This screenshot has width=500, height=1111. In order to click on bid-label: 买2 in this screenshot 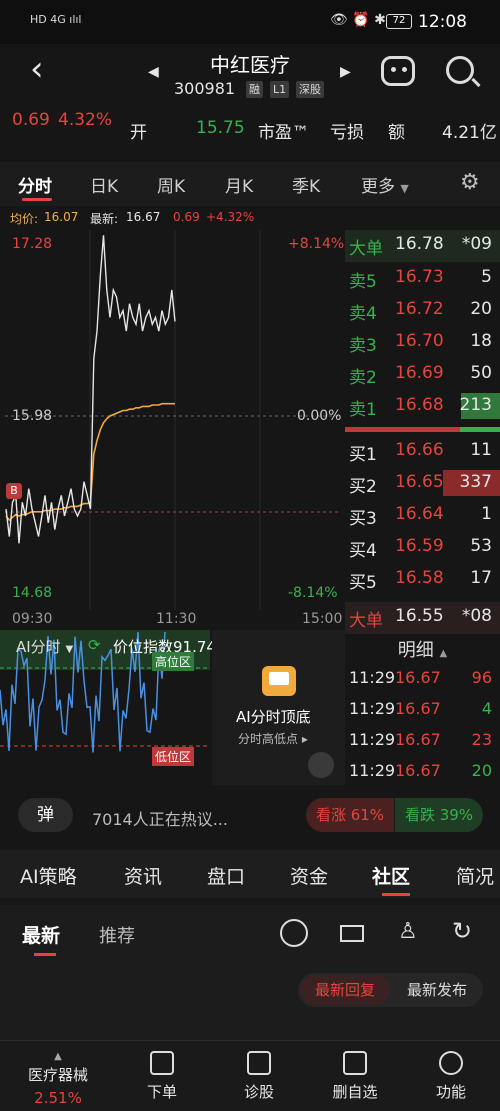, I will do `click(363, 487)`.